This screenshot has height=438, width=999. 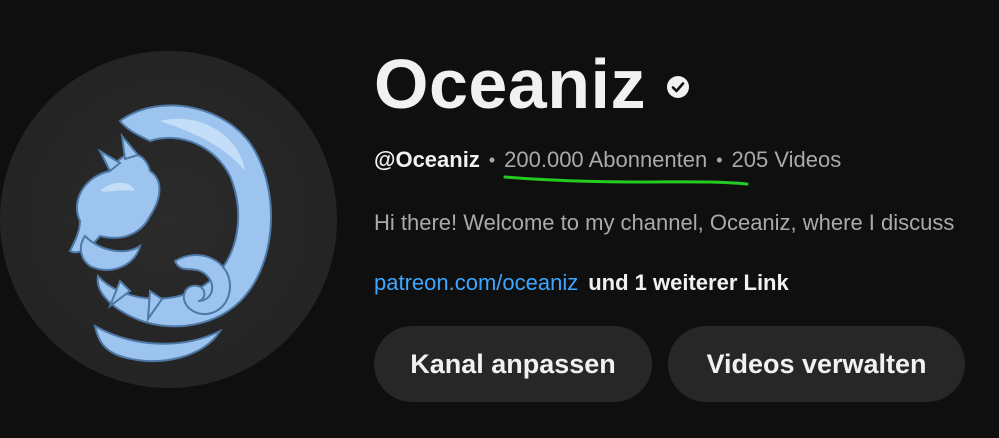 What do you see at coordinates (688, 283) in the screenshot?
I see `more-links-button: und 1 weiterer Link` at bounding box center [688, 283].